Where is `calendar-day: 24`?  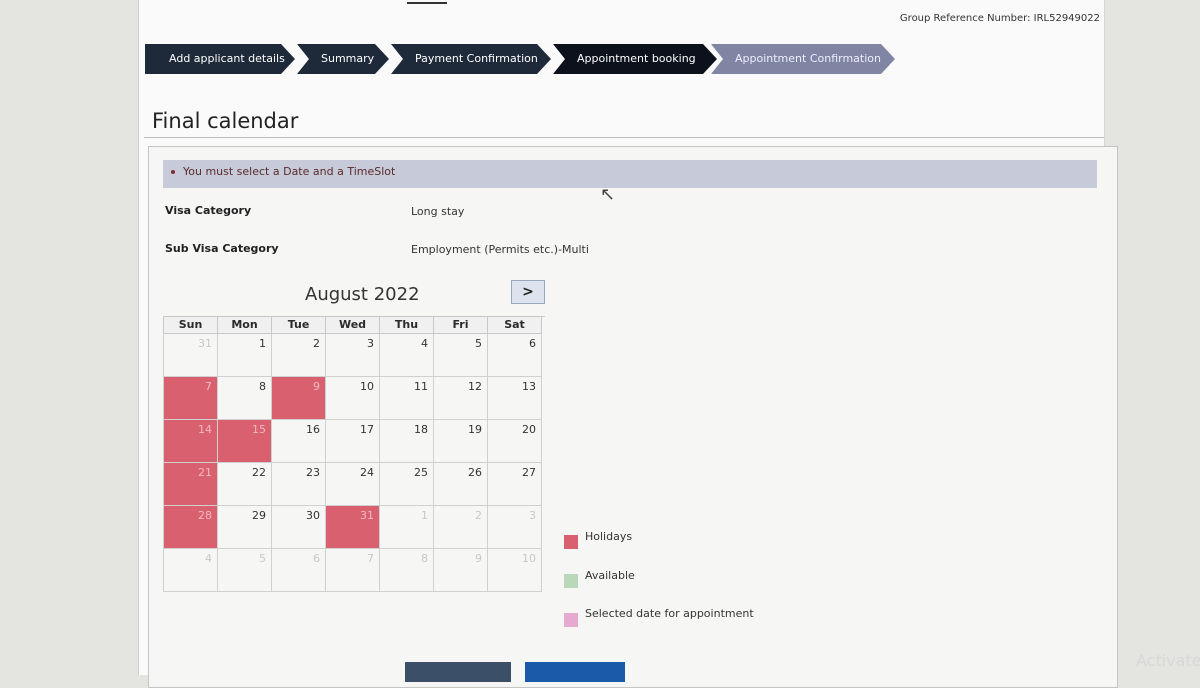
calendar-day: 24 is located at coordinates (353, 484).